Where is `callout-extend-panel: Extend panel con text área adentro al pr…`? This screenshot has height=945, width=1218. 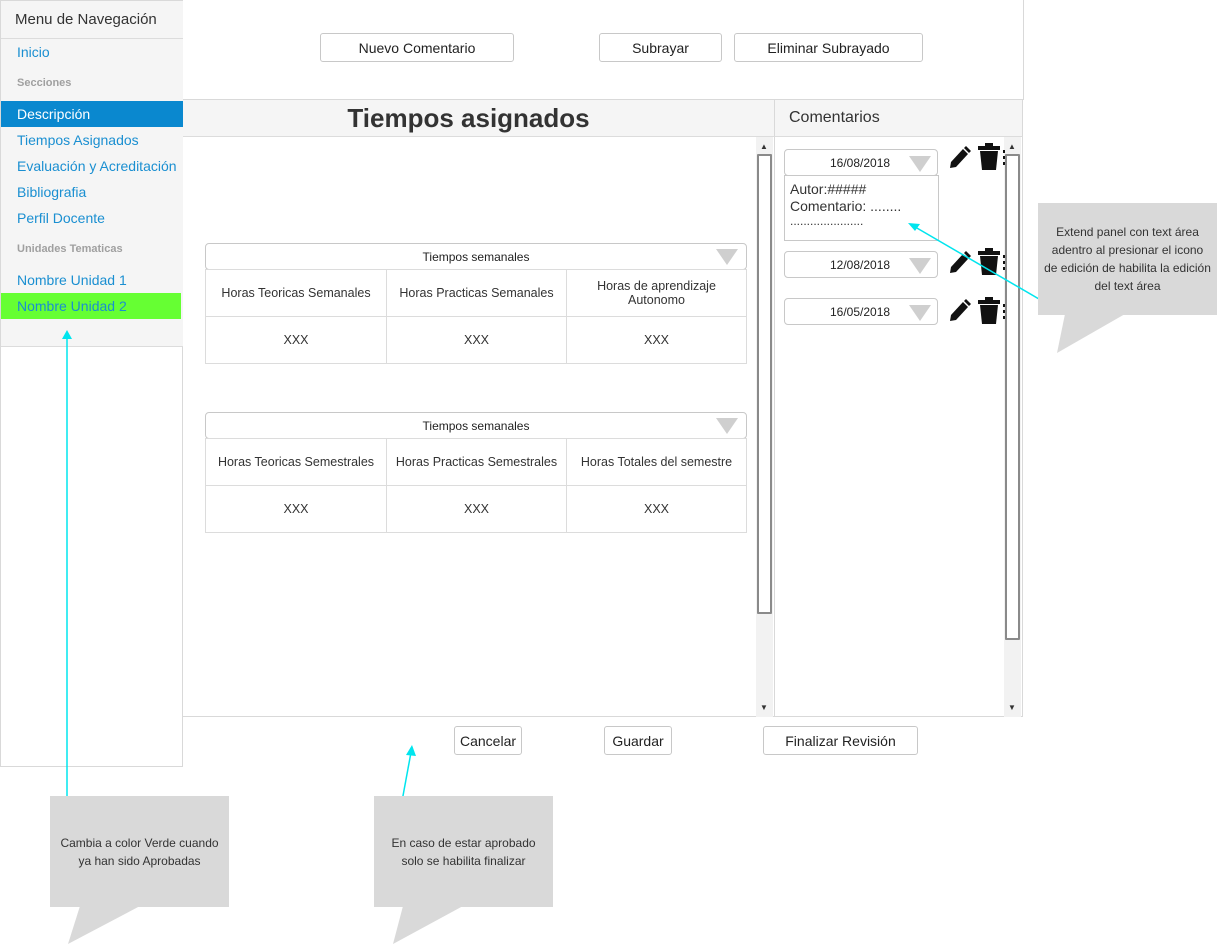 callout-extend-panel: Extend panel con text área adentro al pr… is located at coordinates (1127, 259).